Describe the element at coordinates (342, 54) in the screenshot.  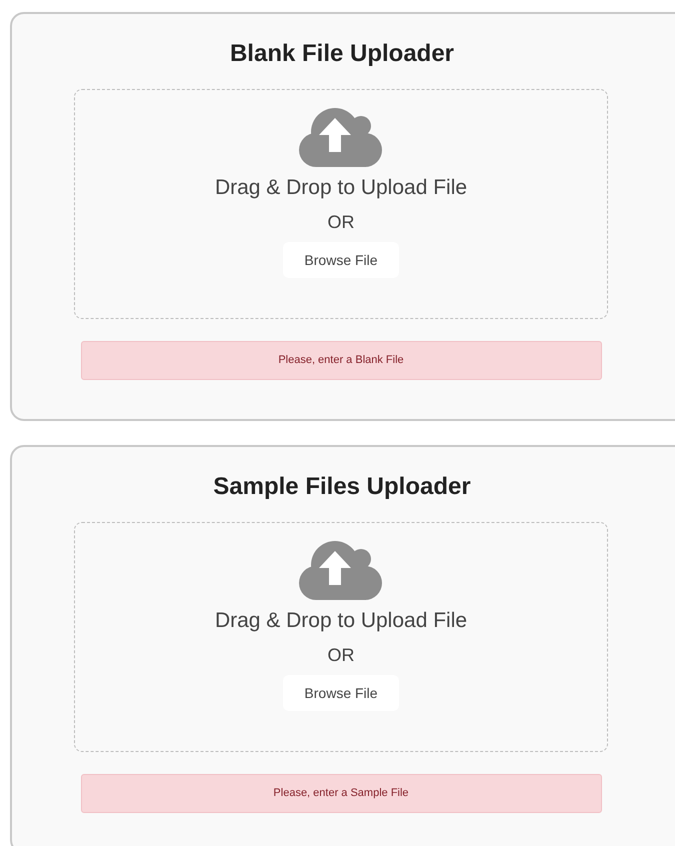
I see `uploader-title: Blank File Uploader` at that location.